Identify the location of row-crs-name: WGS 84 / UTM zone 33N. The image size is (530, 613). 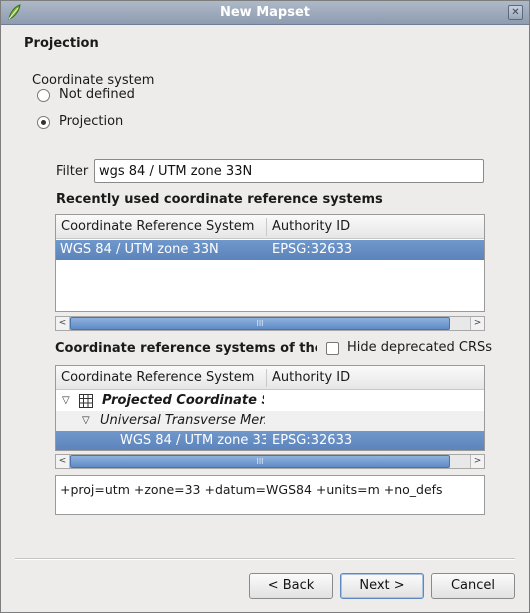
(139, 249).